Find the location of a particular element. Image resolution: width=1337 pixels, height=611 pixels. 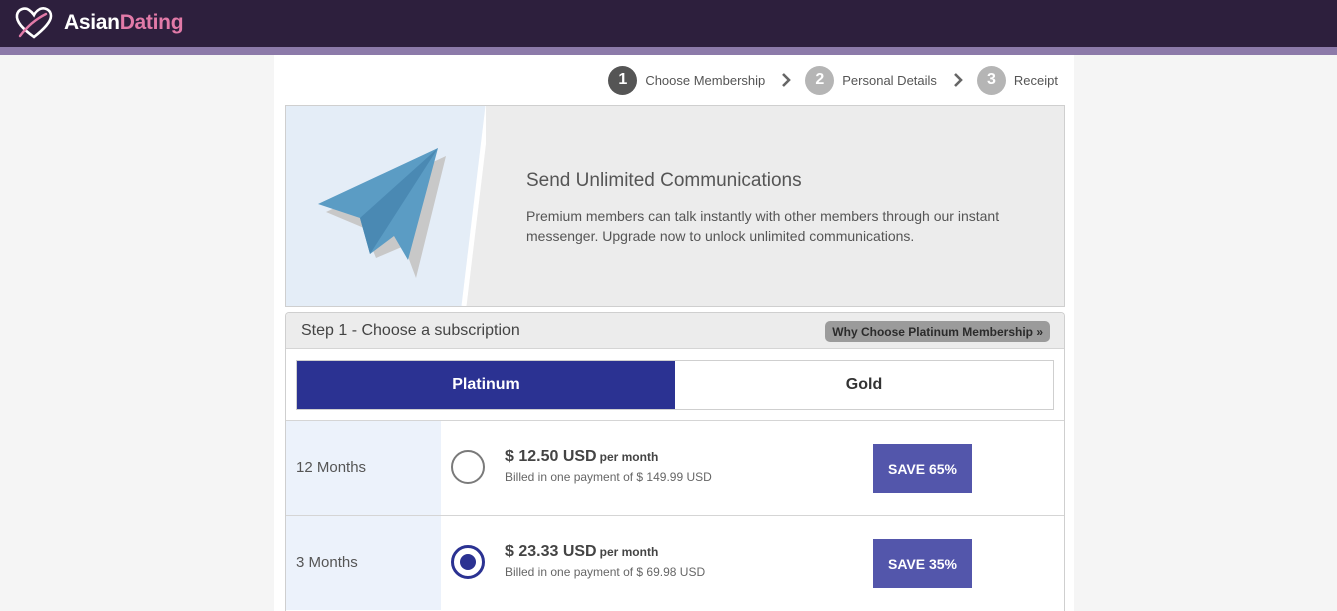

step-label: Personal Details is located at coordinates (889, 80).